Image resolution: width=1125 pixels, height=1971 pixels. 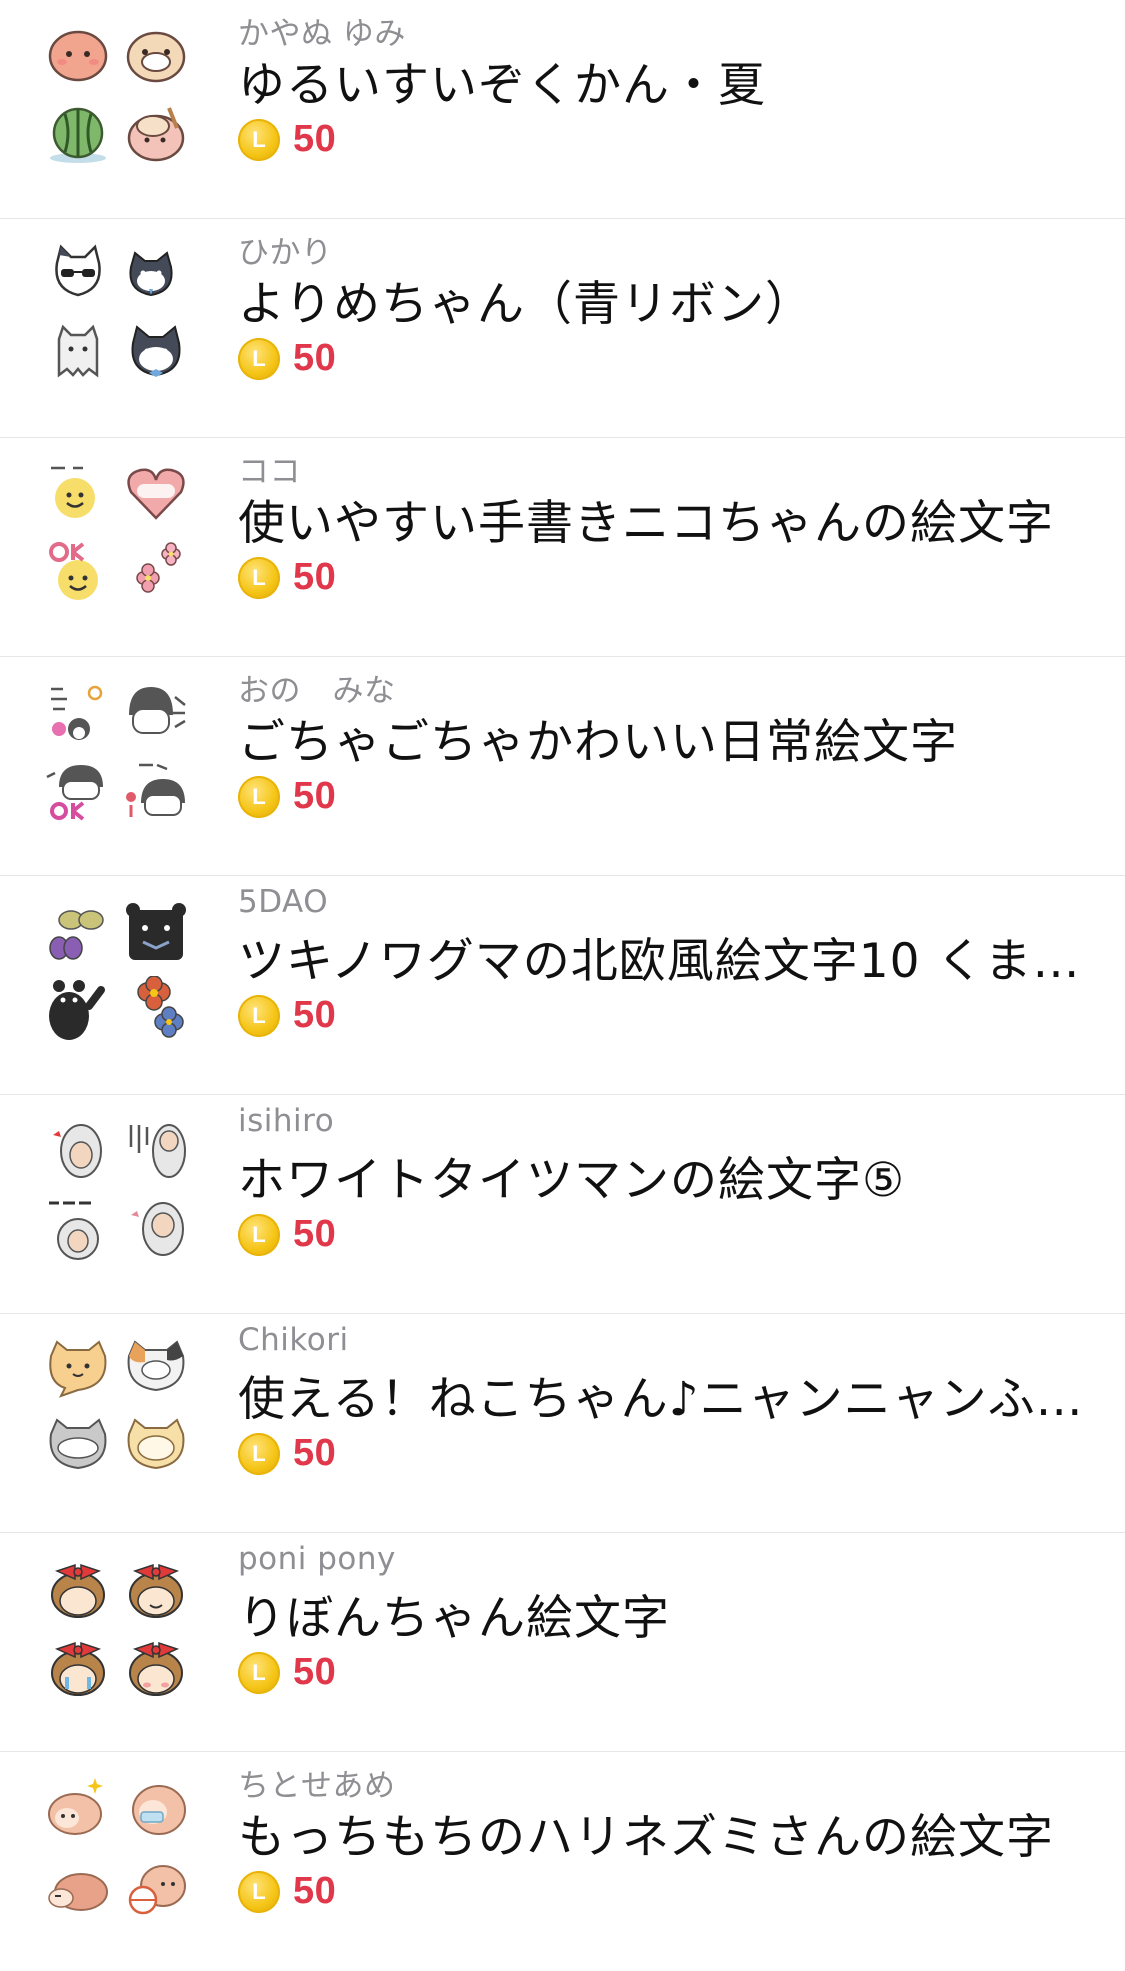 What do you see at coordinates (156, 1885) in the screenshot?
I see `hedgehog-ball-icon` at bounding box center [156, 1885].